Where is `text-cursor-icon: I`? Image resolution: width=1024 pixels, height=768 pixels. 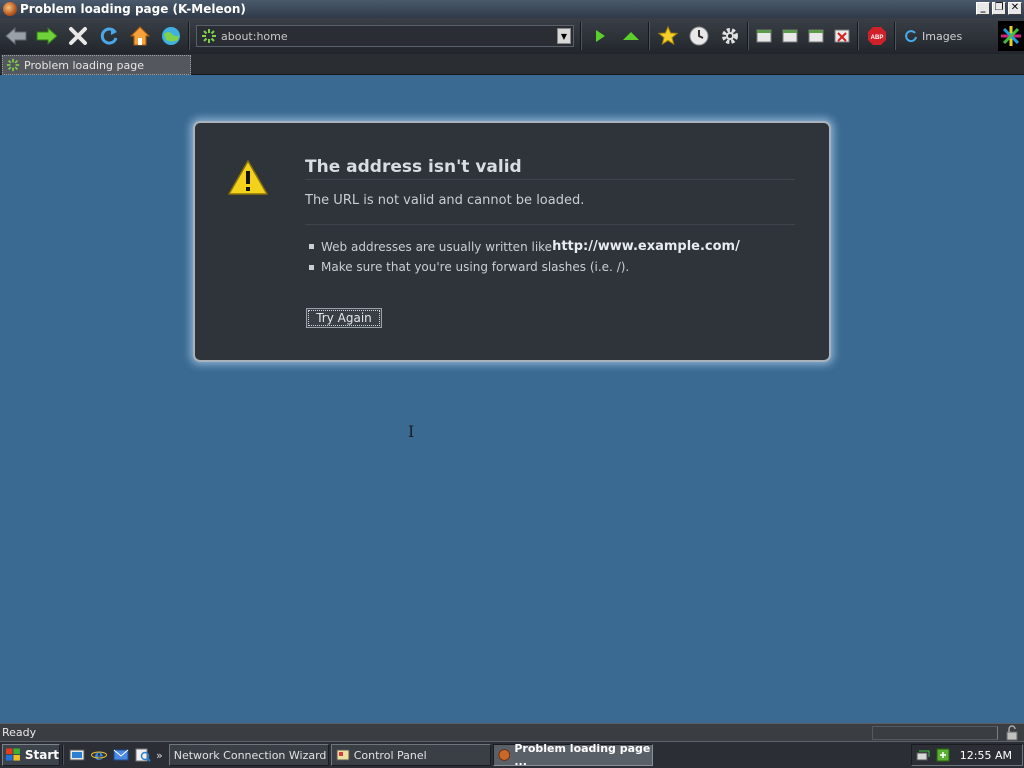
text-cursor-icon: I is located at coordinates (411, 431).